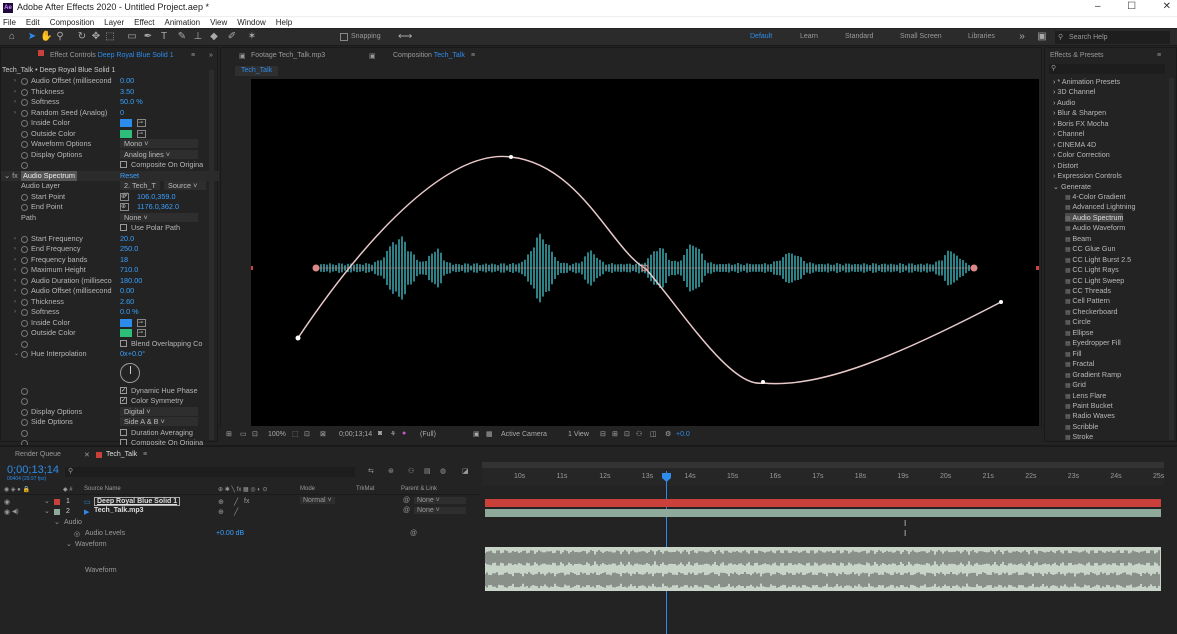 The image size is (1177, 634). What do you see at coordinates (419, 489) in the screenshot?
I see `parent-header: Parent & Link` at bounding box center [419, 489].